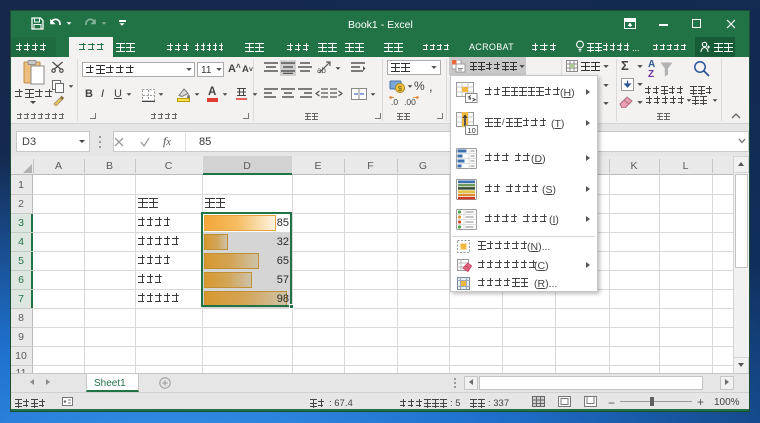 The width and height of the screenshot is (760, 423). I want to click on svg-text: 10, so click(472, 130).